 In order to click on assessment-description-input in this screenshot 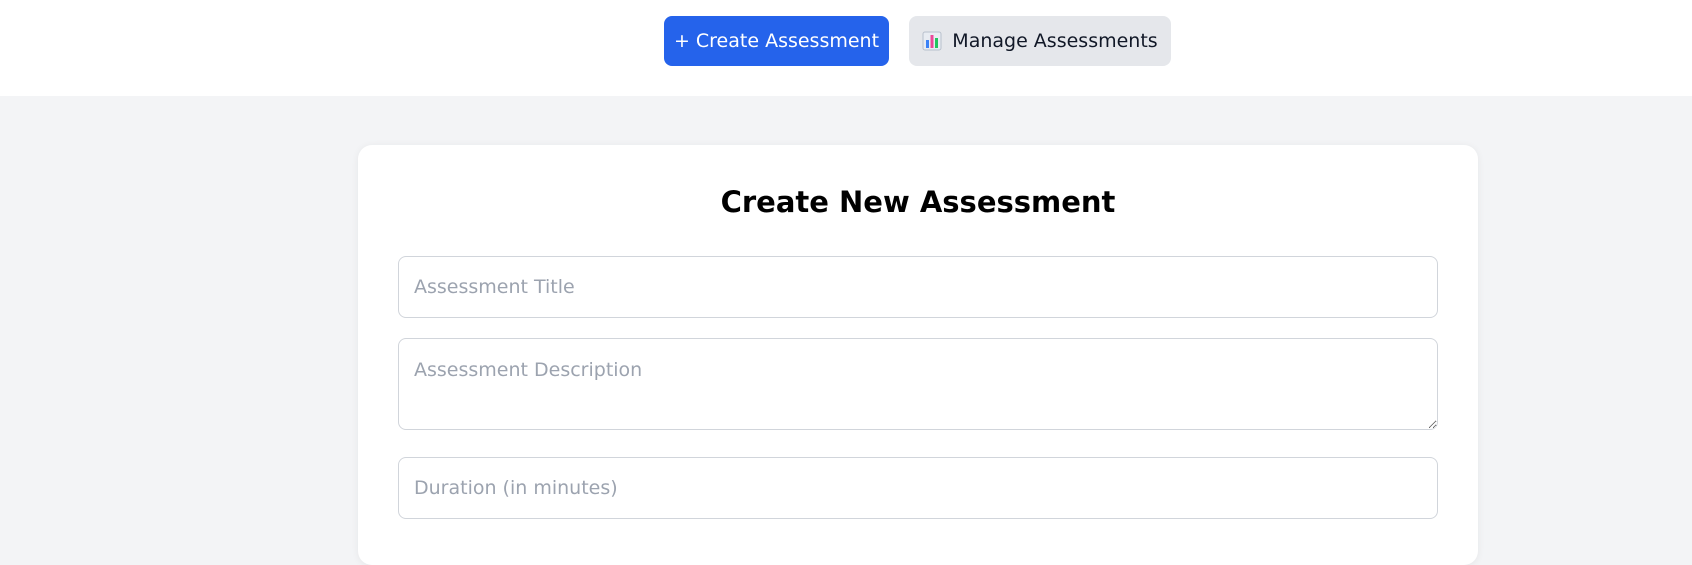, I will do `click(918, 384)`.